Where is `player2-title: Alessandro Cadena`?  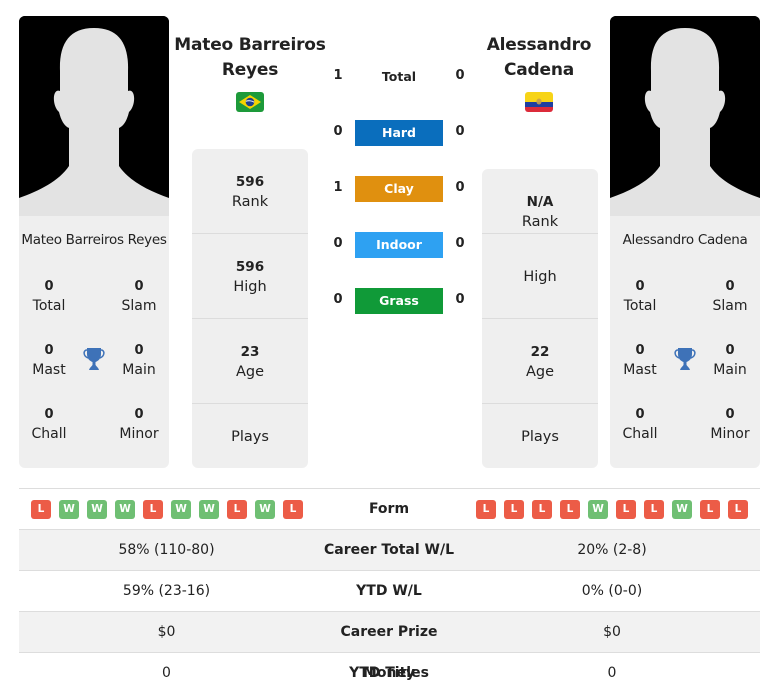 player2-title: Alessandro Cadena is located at coordinates (539, 58).